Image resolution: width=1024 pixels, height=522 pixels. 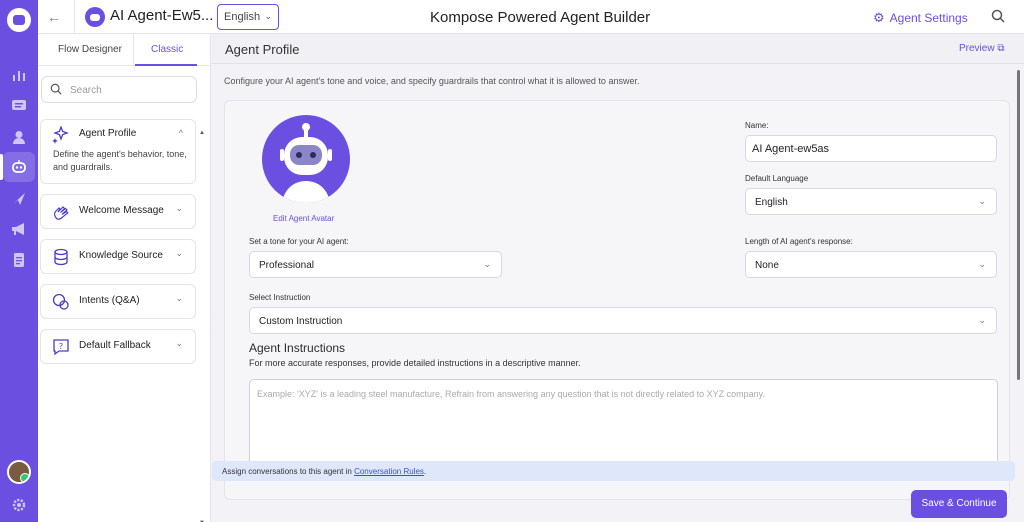 What do you see at coordinates (61, 302) in the screenshot?
I see `chat-bubbles-icon` at bounding box center [61, 302].